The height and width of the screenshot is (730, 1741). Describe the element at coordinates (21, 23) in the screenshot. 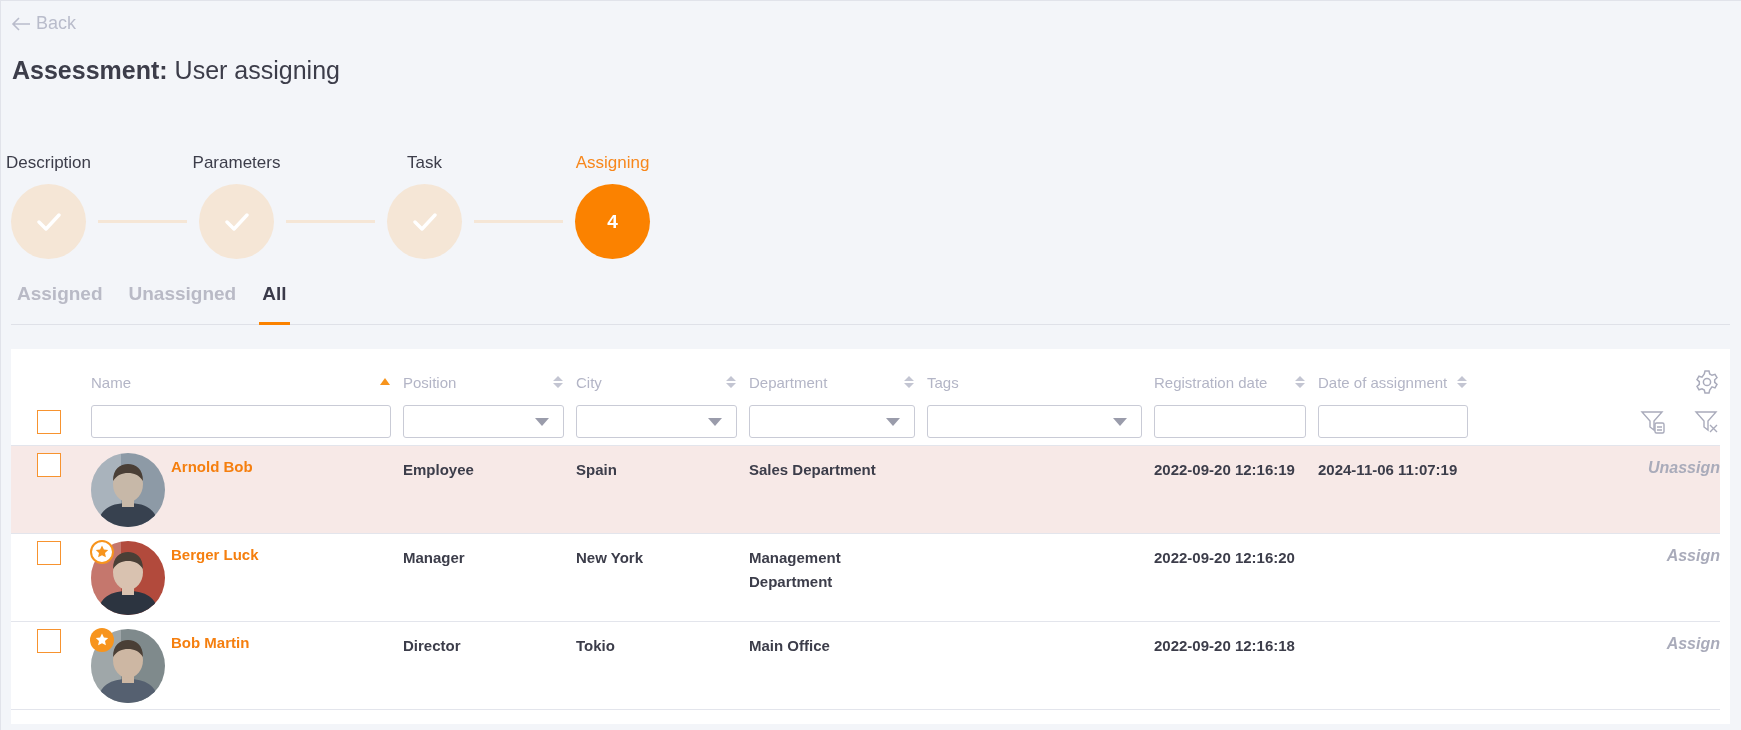

I see `arrow-left-icon` at that location.